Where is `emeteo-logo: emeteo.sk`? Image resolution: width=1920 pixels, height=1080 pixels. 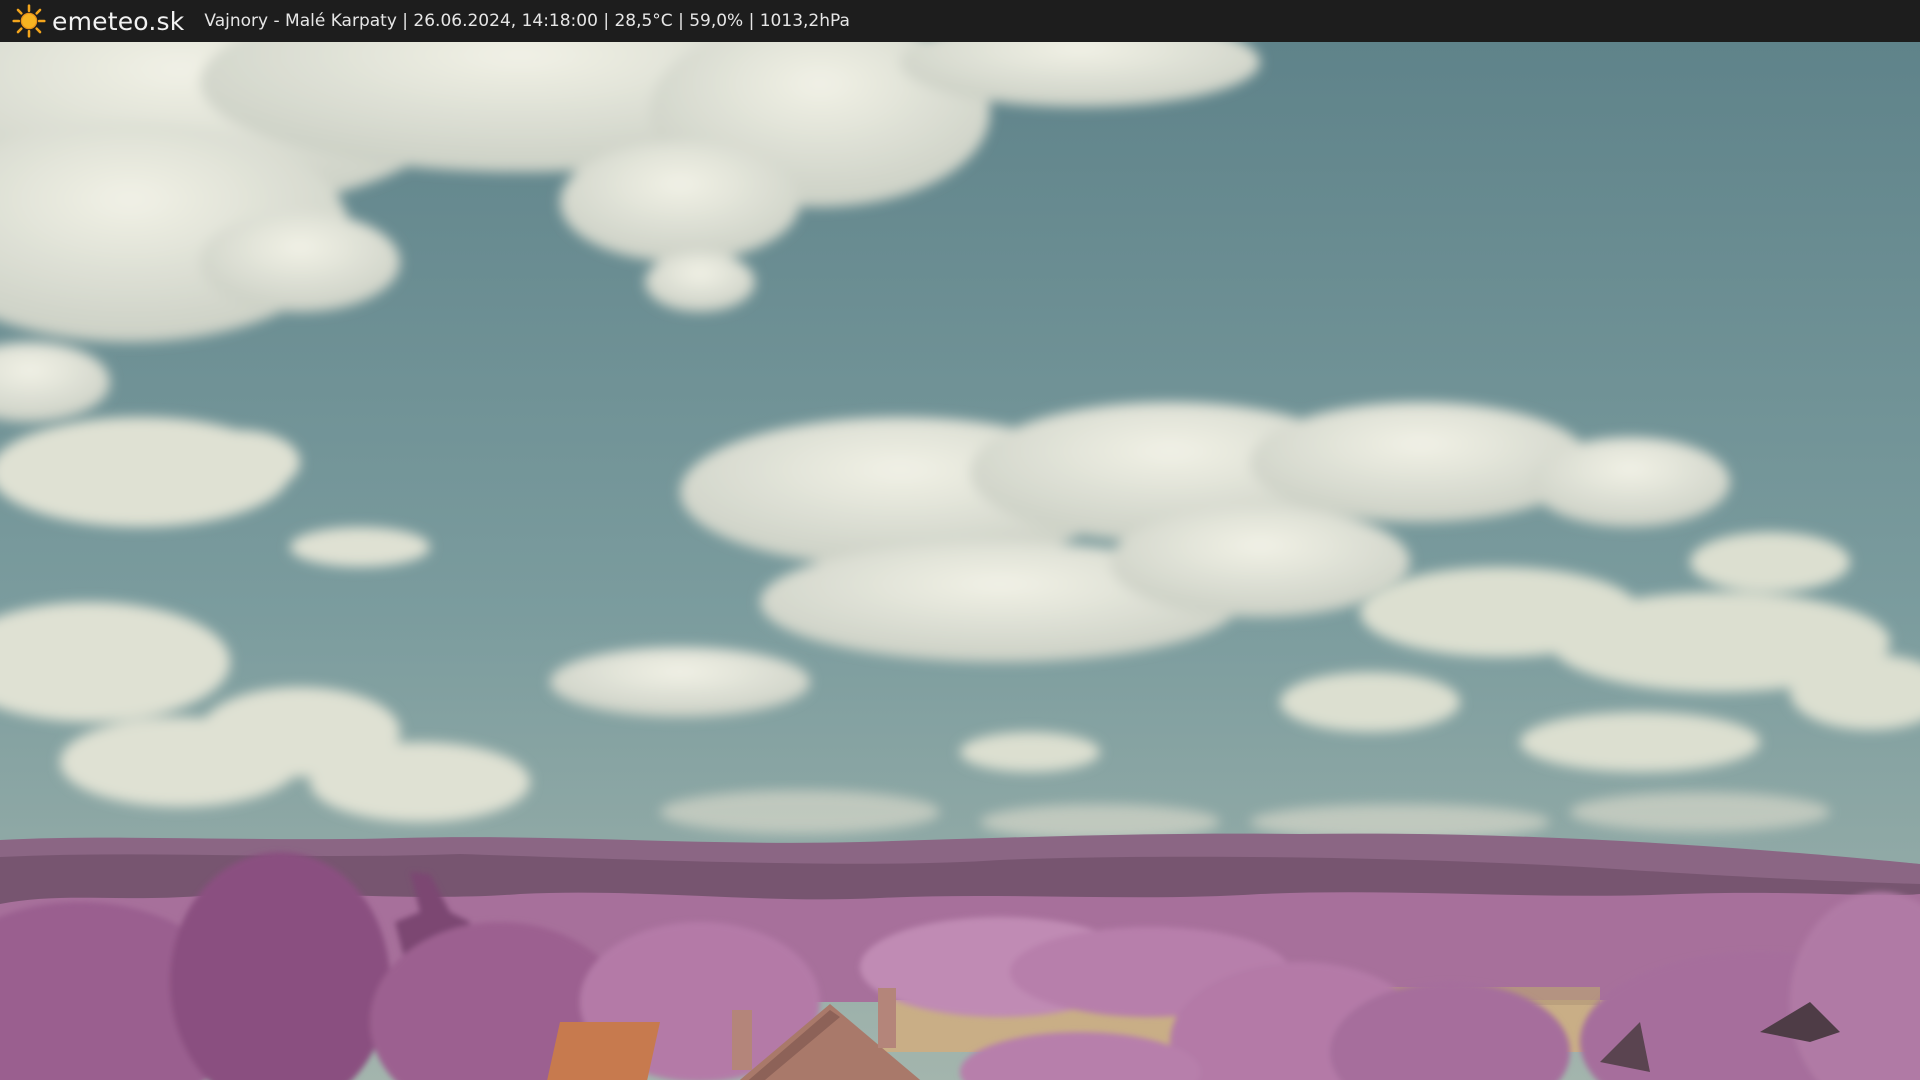 emeteo-logo: emeteo.sk is located at coordinates (98, 21).